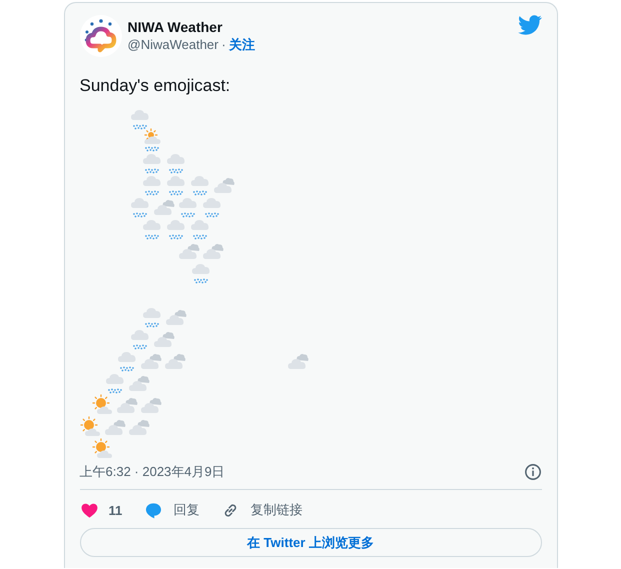  Describe the element at coordinates (101, 510) in the screenshot. I see `like-button: 11` at that location.